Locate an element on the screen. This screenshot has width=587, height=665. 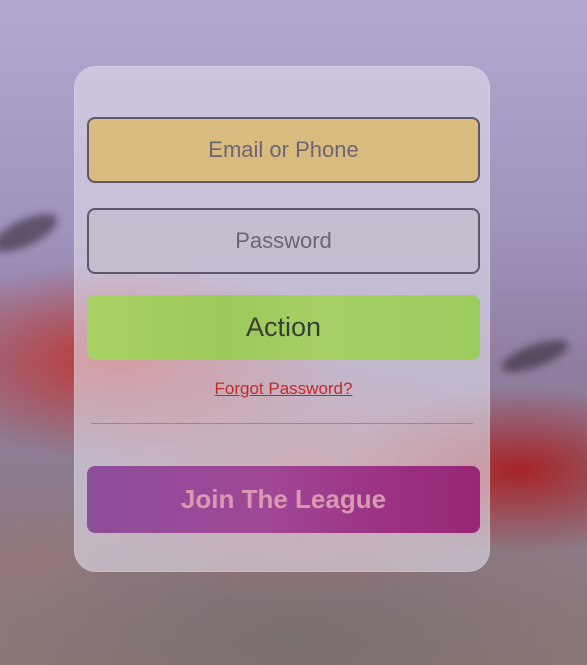
divider is located at coordinates (282, 423).